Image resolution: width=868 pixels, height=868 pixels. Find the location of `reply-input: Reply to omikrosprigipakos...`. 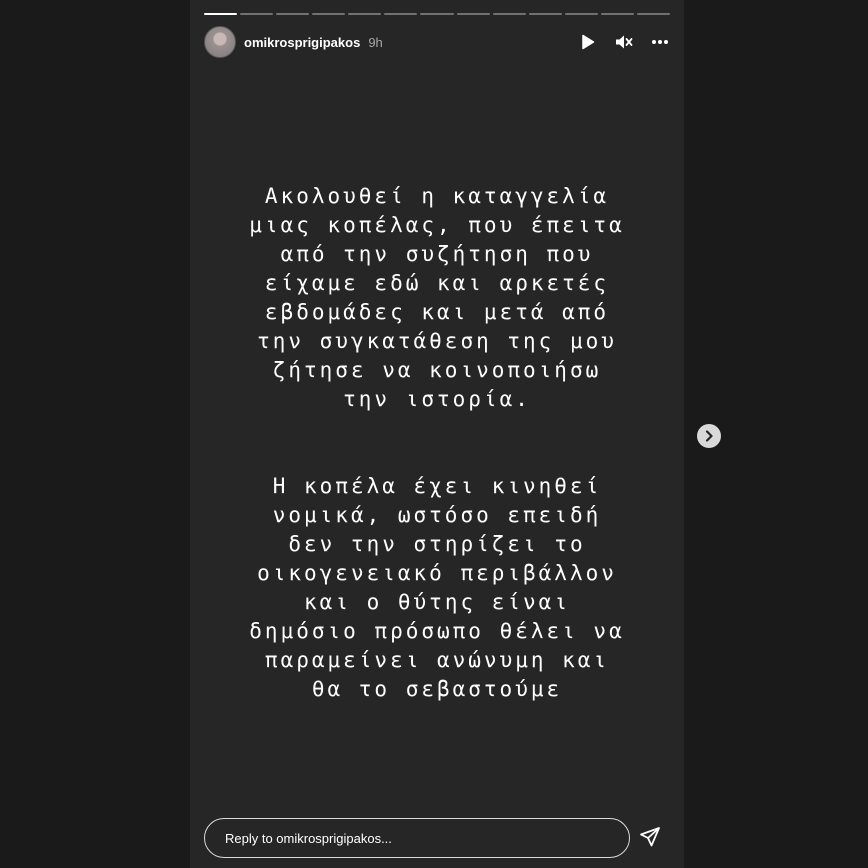

reply-input: Reply to omikrosprigipakos... is located at coordinates (417, 838).